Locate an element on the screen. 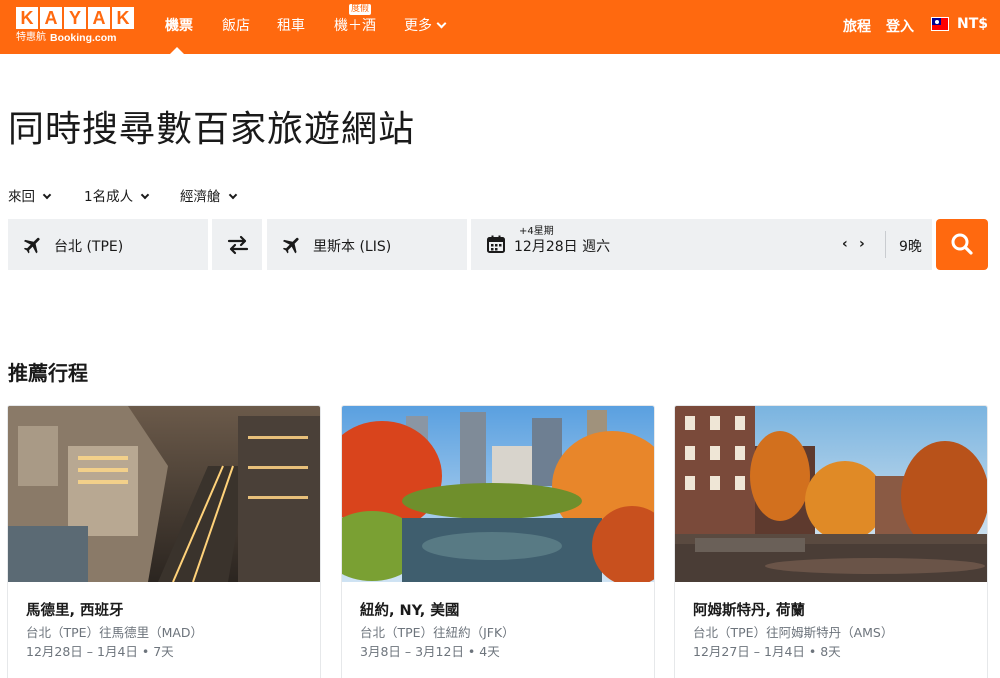  login-link: 登入 is located at coordinates (900, 26).